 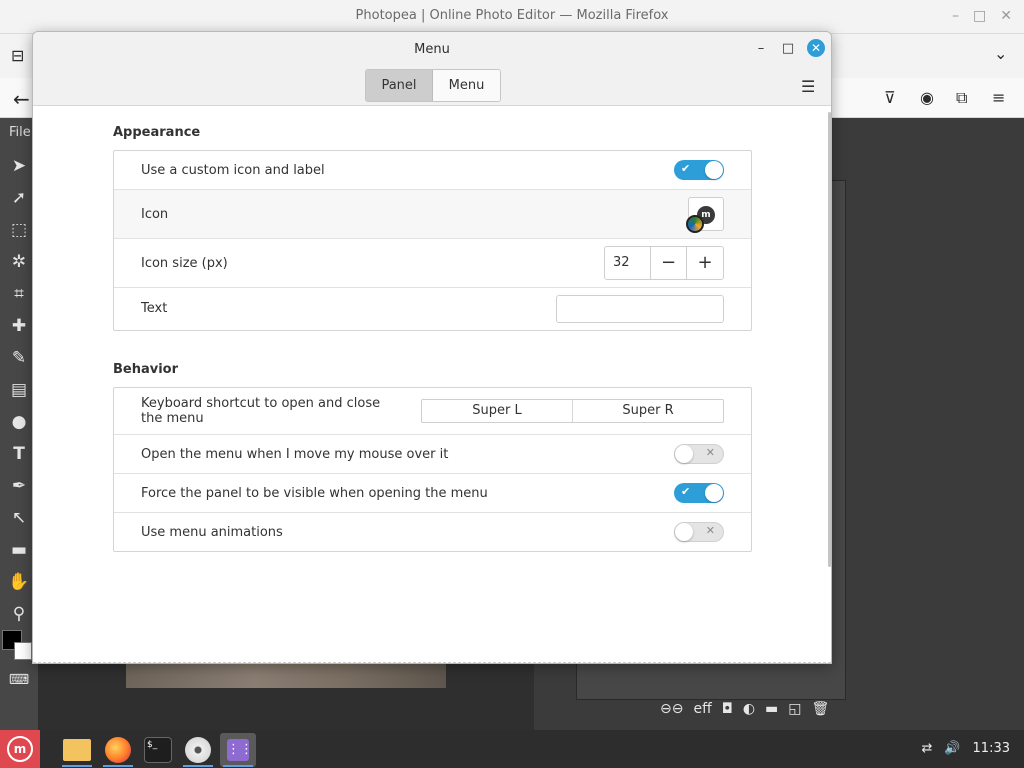 What do you see at coordinates (146, 369) in the screenshot?
I see `behavior-section-title: Behavior` at bounding box center [146, 369].